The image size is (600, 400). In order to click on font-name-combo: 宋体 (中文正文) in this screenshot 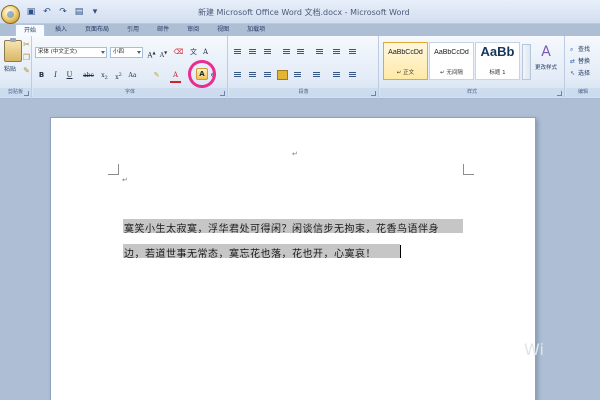, I will do `click(71, 52)`.